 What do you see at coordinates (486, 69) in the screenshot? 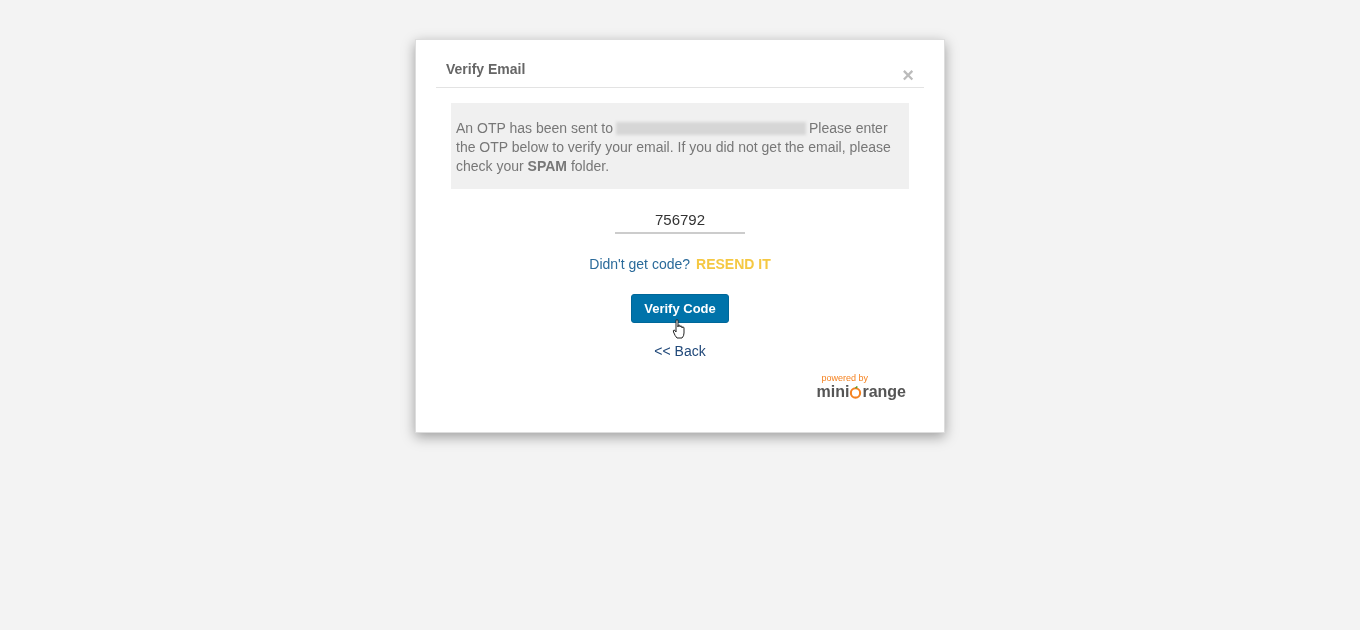
I see `dialog-title: Verify Email` at bounding box center [486, 69].